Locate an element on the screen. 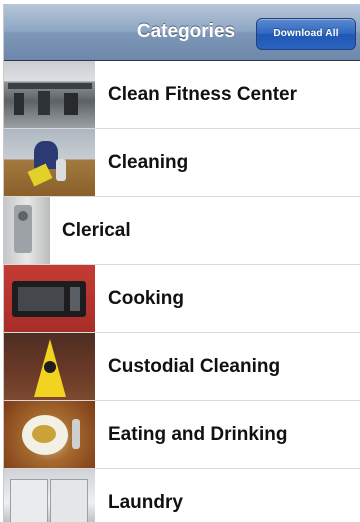  cleaning-thumbnail is located at coordinates (49, 162).